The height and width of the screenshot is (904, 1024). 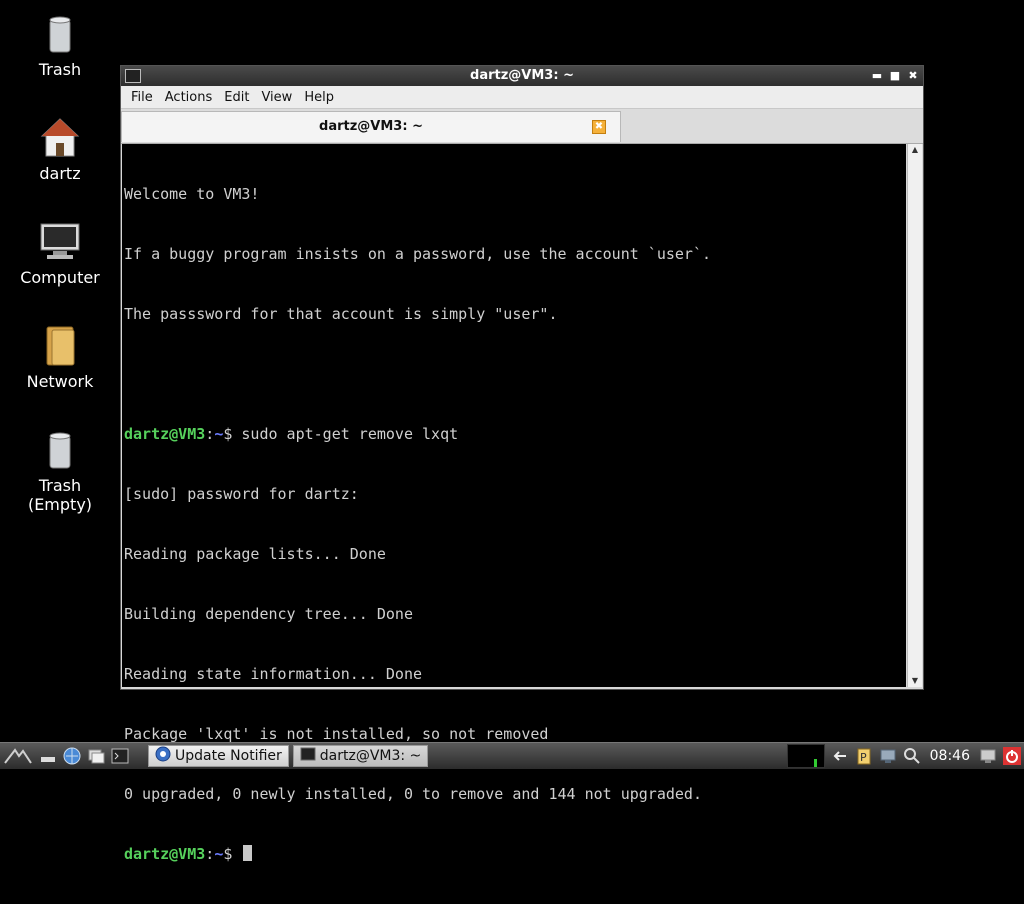 I want to click on tab-close-icon: ✖, so click(x=599, y=127).